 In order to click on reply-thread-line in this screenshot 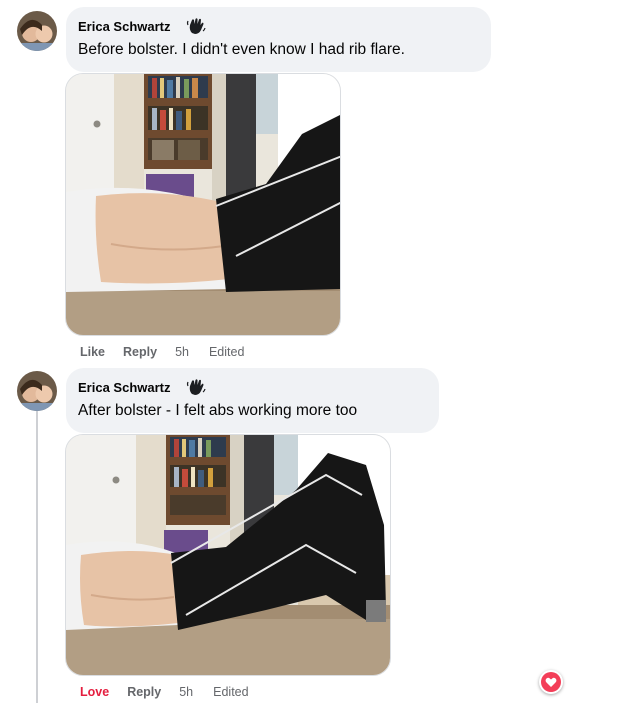, I will do `click(37, 548)`.